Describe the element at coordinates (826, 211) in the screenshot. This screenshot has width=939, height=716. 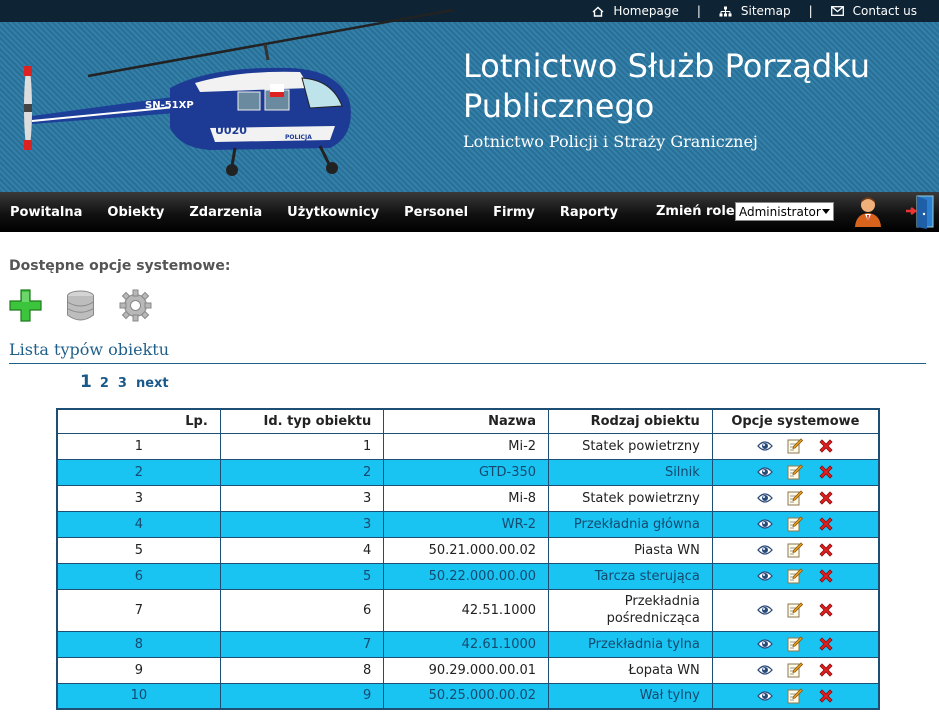
I see `chevron-down-icon` at that location.